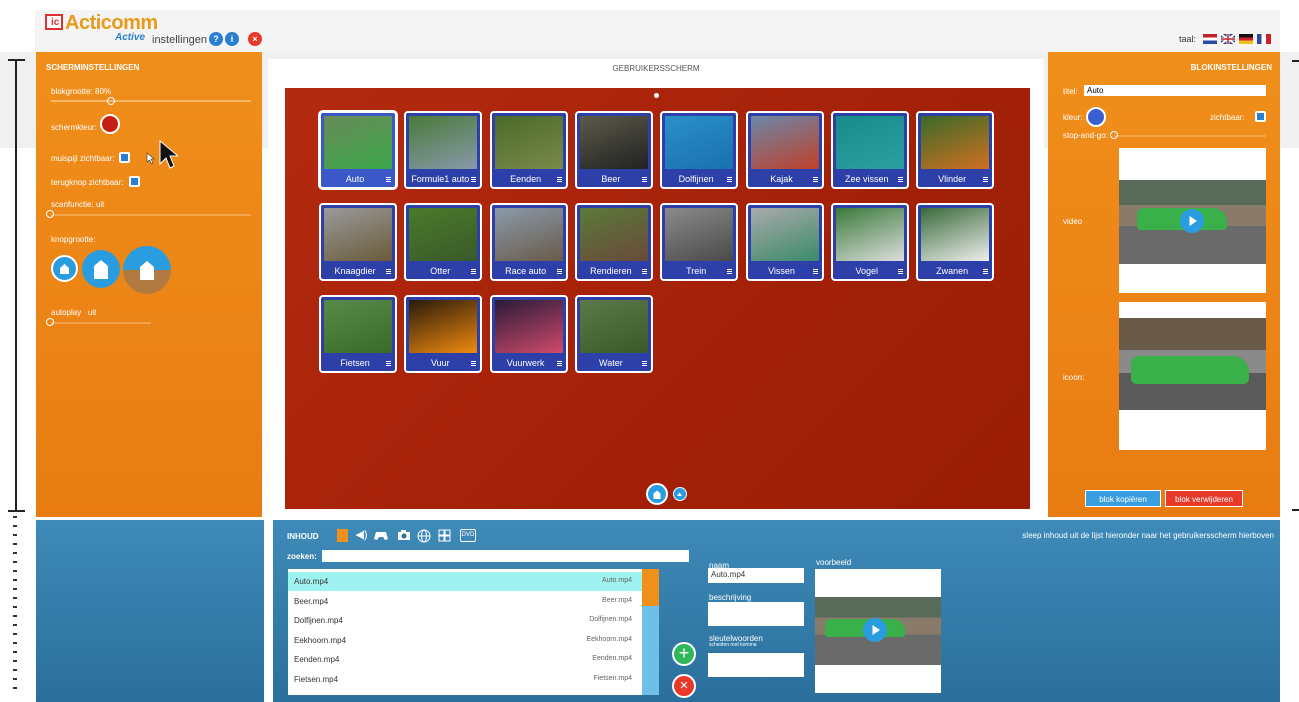 This screenshot has width=1299, height=702. What do you see at coordinates (50, 322) in the screenshot?
I see `autoplay-slider-knob` at bounding box center [50, 322].